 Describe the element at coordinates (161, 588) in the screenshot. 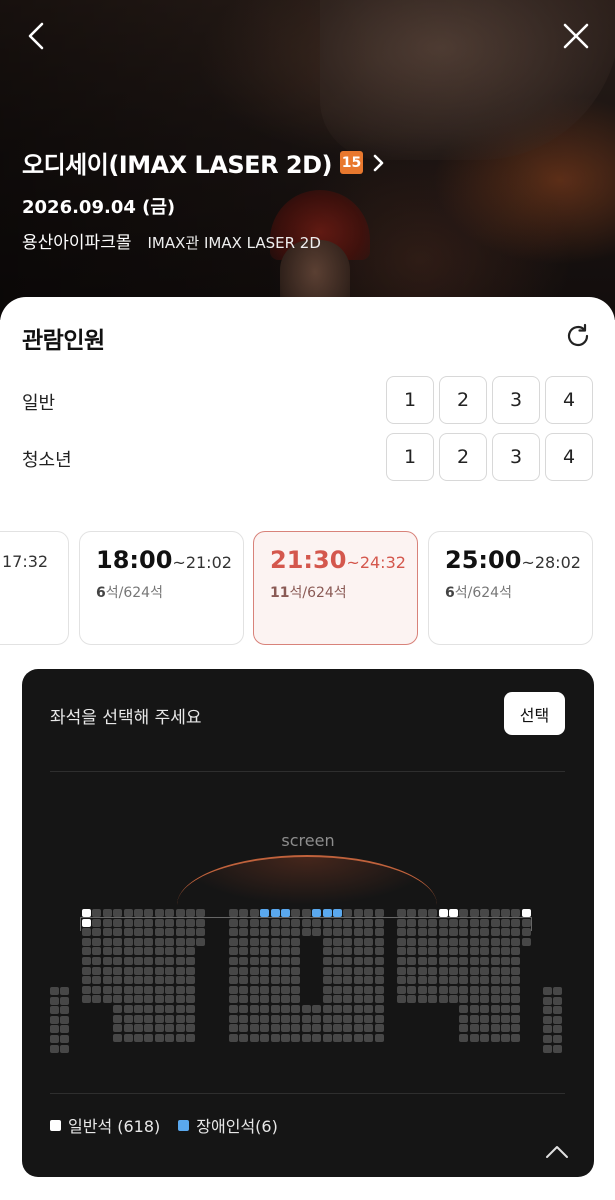

I see `showtime-card: 18:00 ~21:02 6석/624석` at that location.